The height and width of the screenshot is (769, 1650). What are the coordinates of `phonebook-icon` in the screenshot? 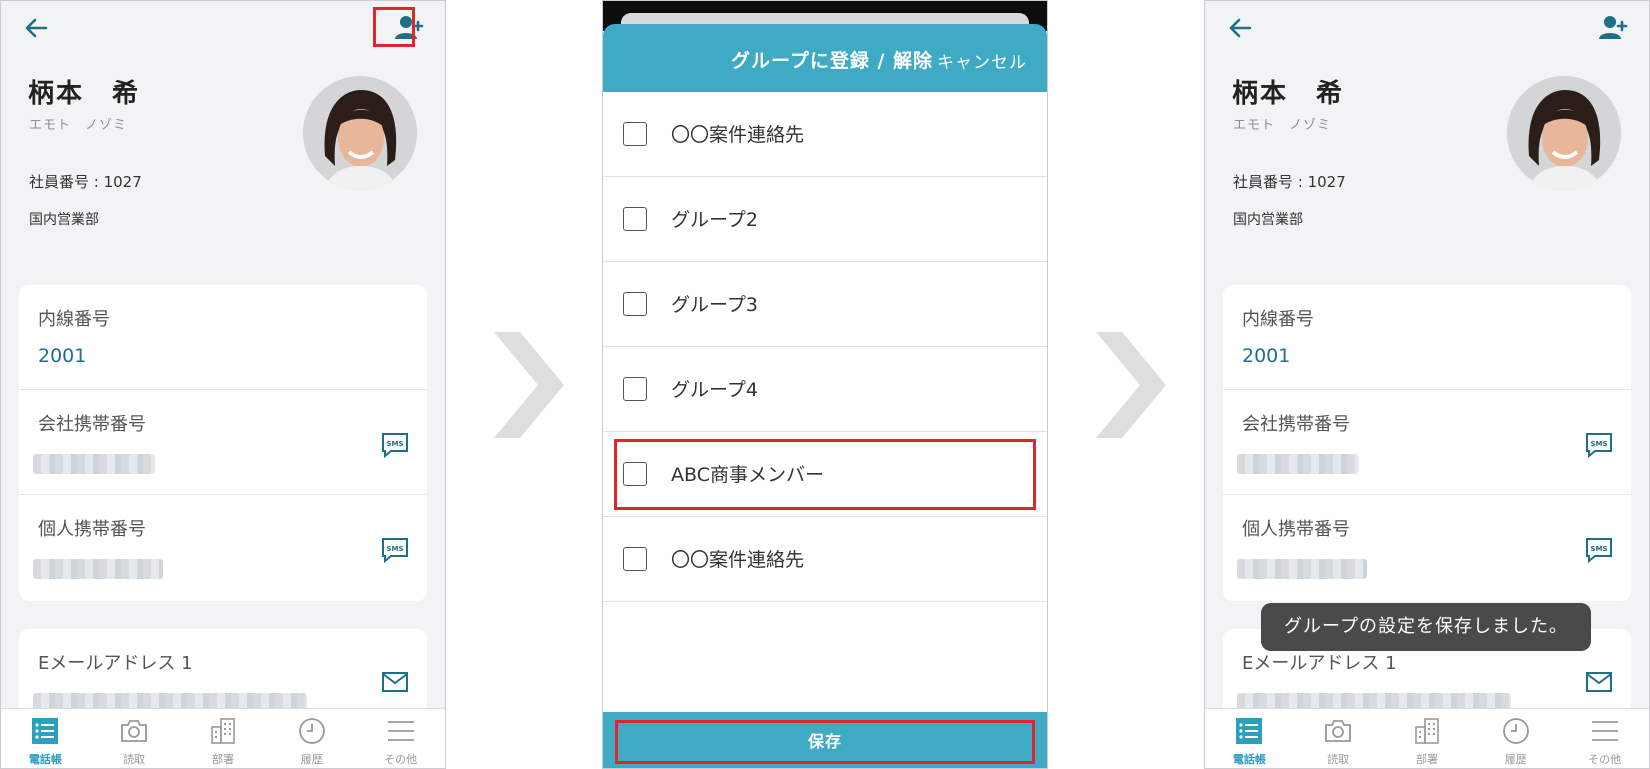 It's located at (45, 731).